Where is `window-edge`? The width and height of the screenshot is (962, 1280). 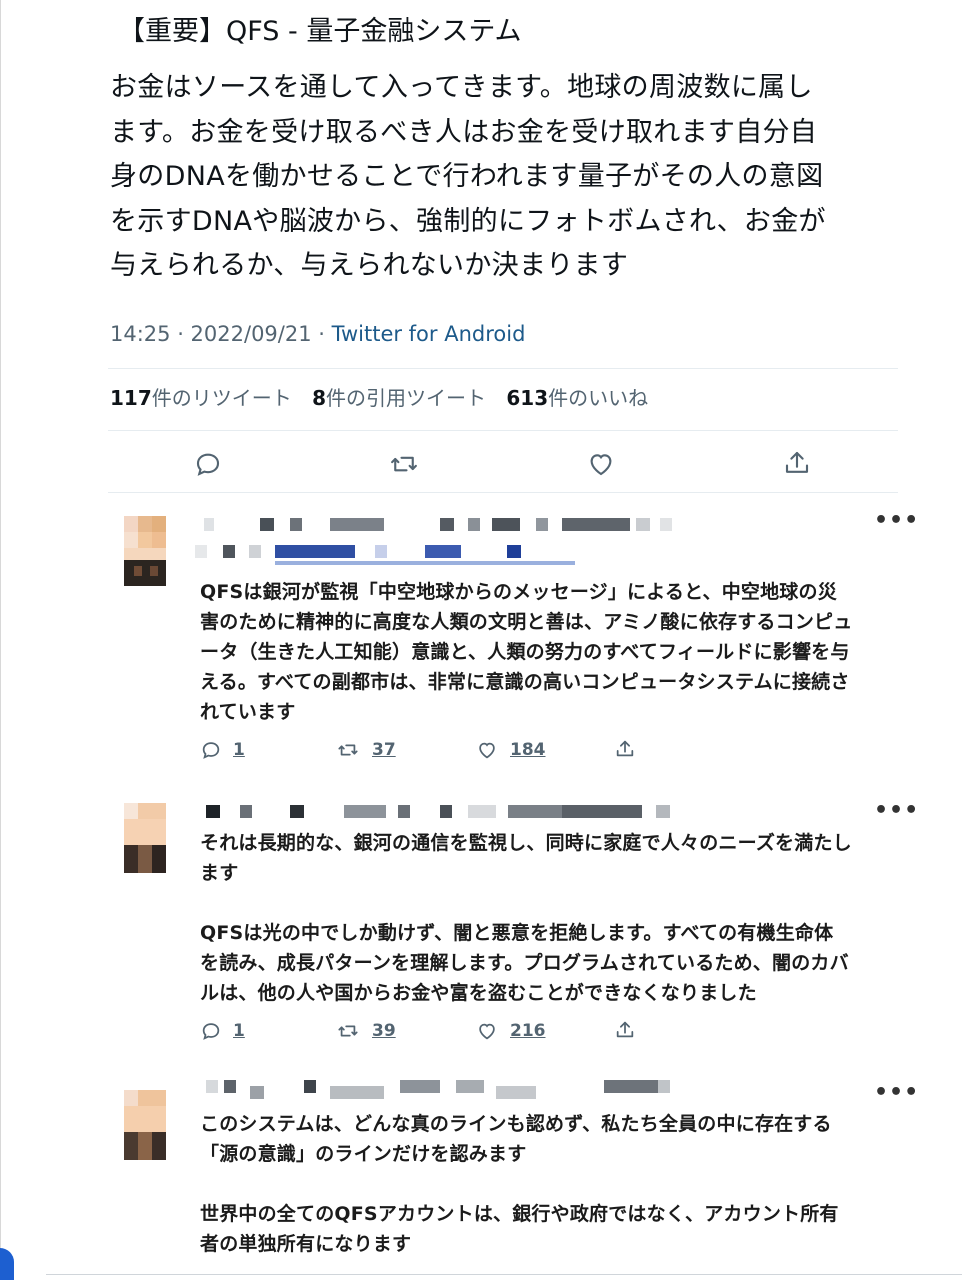 window-edge is located at coordinates (0, 640).